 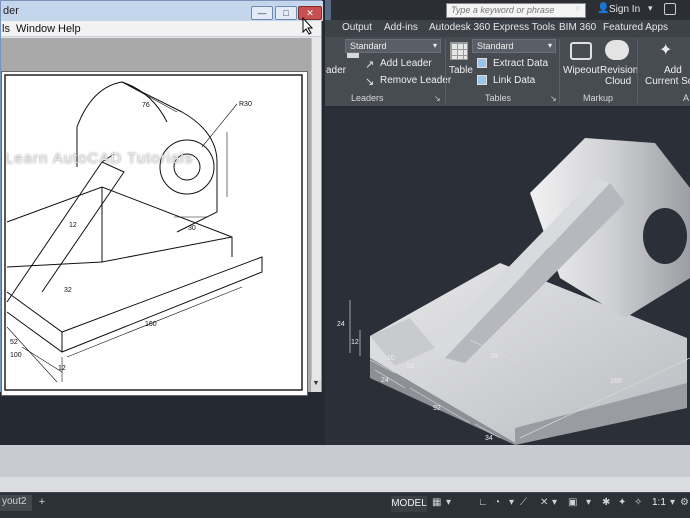 I want to click on revision-cloud-icon, so click(x=617, y=50).